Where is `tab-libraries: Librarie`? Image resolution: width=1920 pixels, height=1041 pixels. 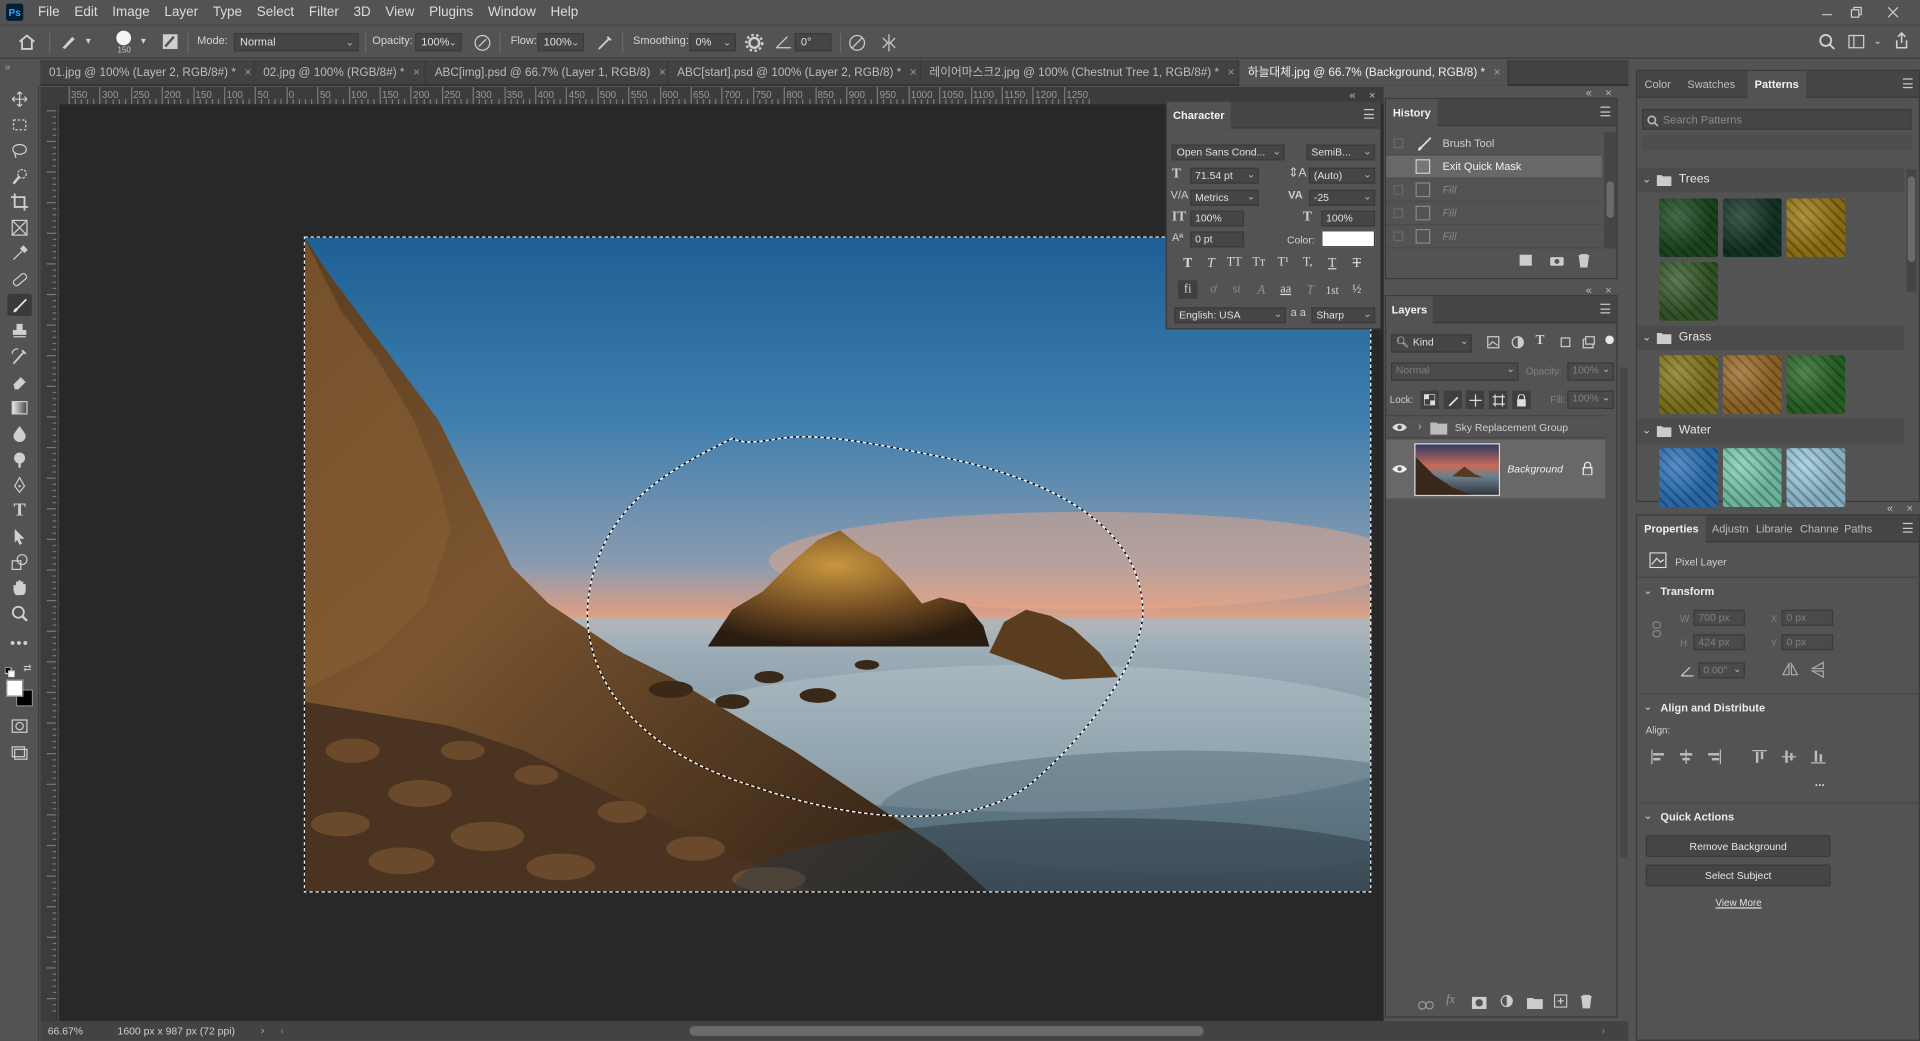
tab-libraries: Librarie is located at coordinates (1777, 529).